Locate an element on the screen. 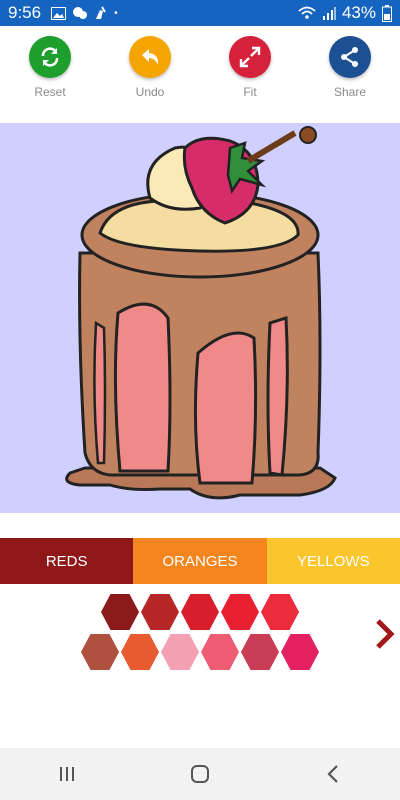  reset-button: Reset is located at coordinates (50, 67).